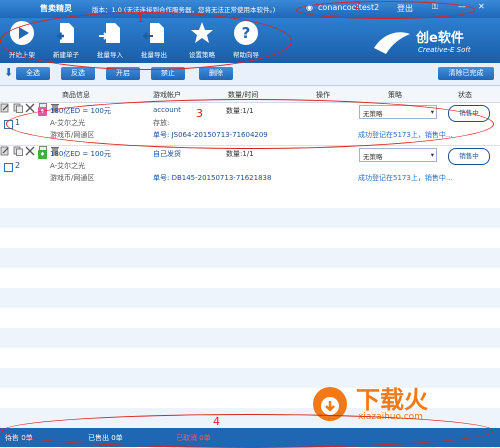  Describe the element at coordinates (465, 95) in the screenshot. I see `column-header: 状态` at that location.